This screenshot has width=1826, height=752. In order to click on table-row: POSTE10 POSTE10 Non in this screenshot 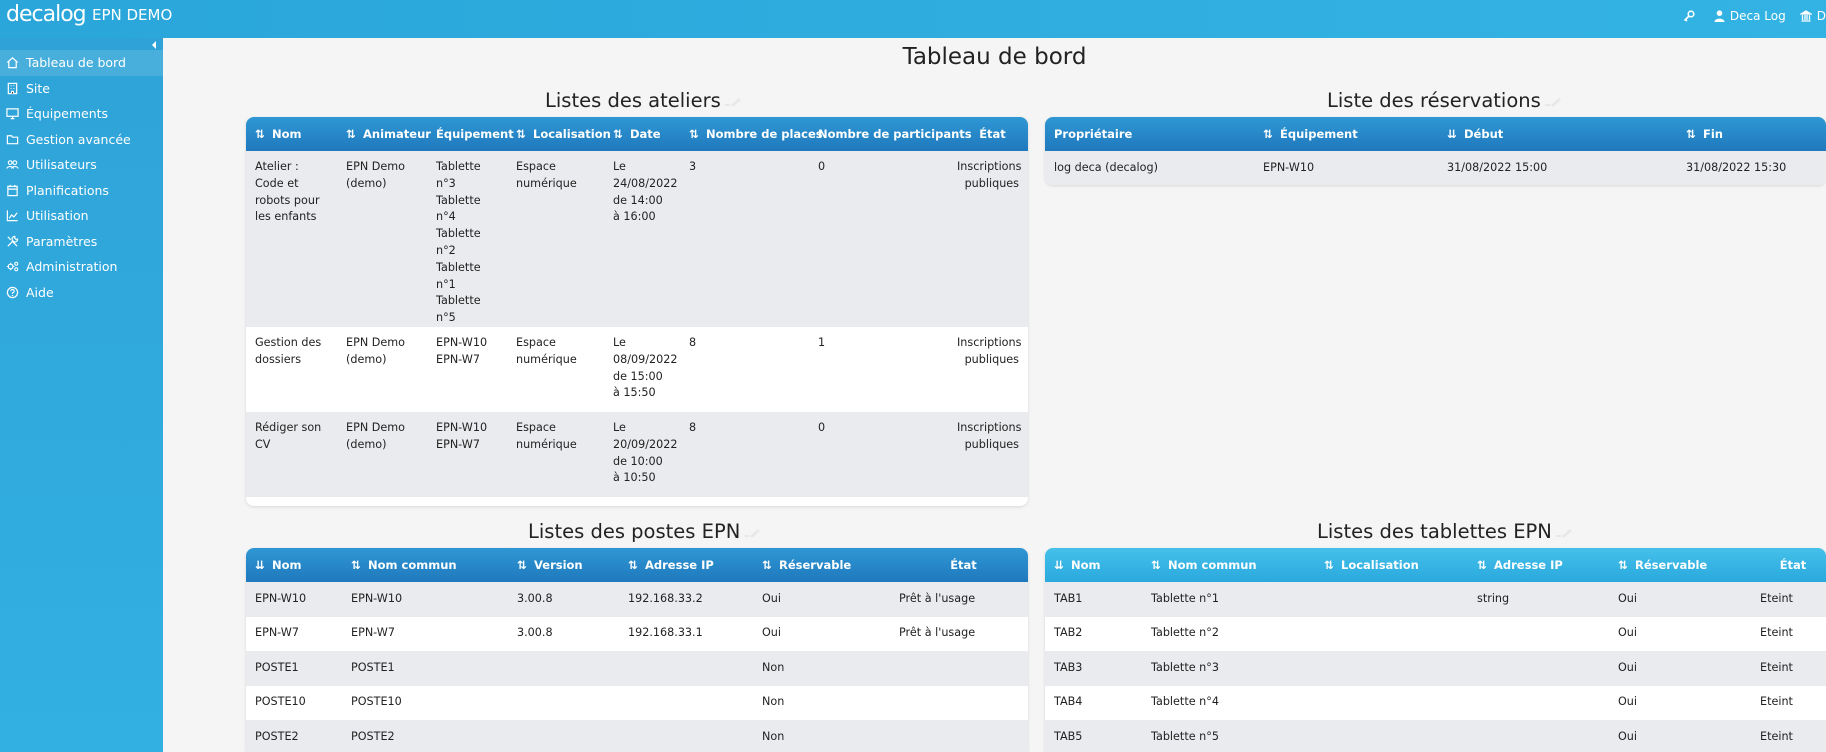, I will do `click(637, 703)`.